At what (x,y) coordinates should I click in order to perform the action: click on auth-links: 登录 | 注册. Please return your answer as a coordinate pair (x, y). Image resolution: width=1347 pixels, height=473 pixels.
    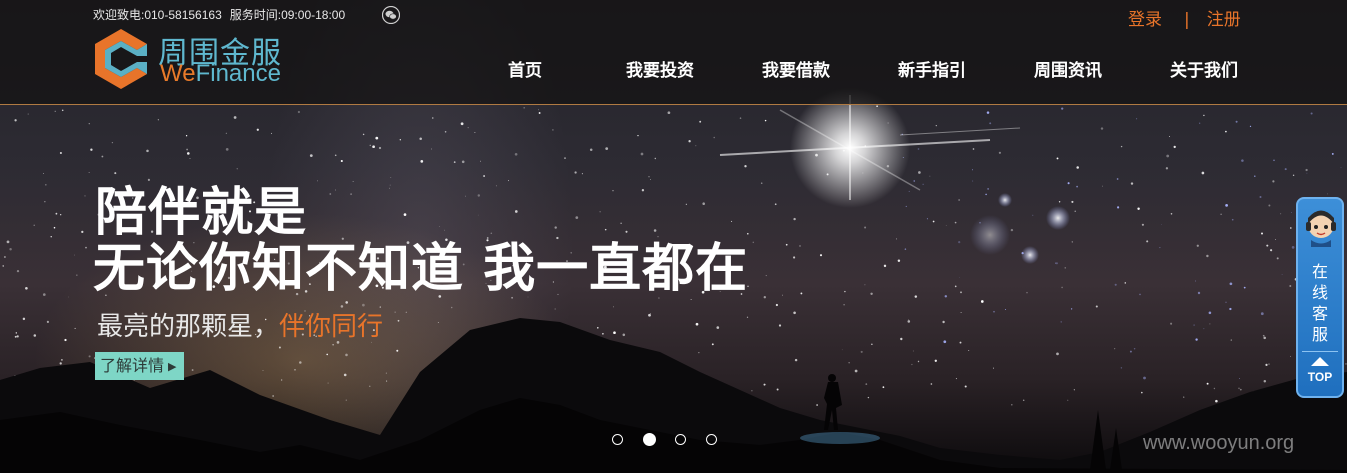
    Looking at the image, I should click on (1184, 17).